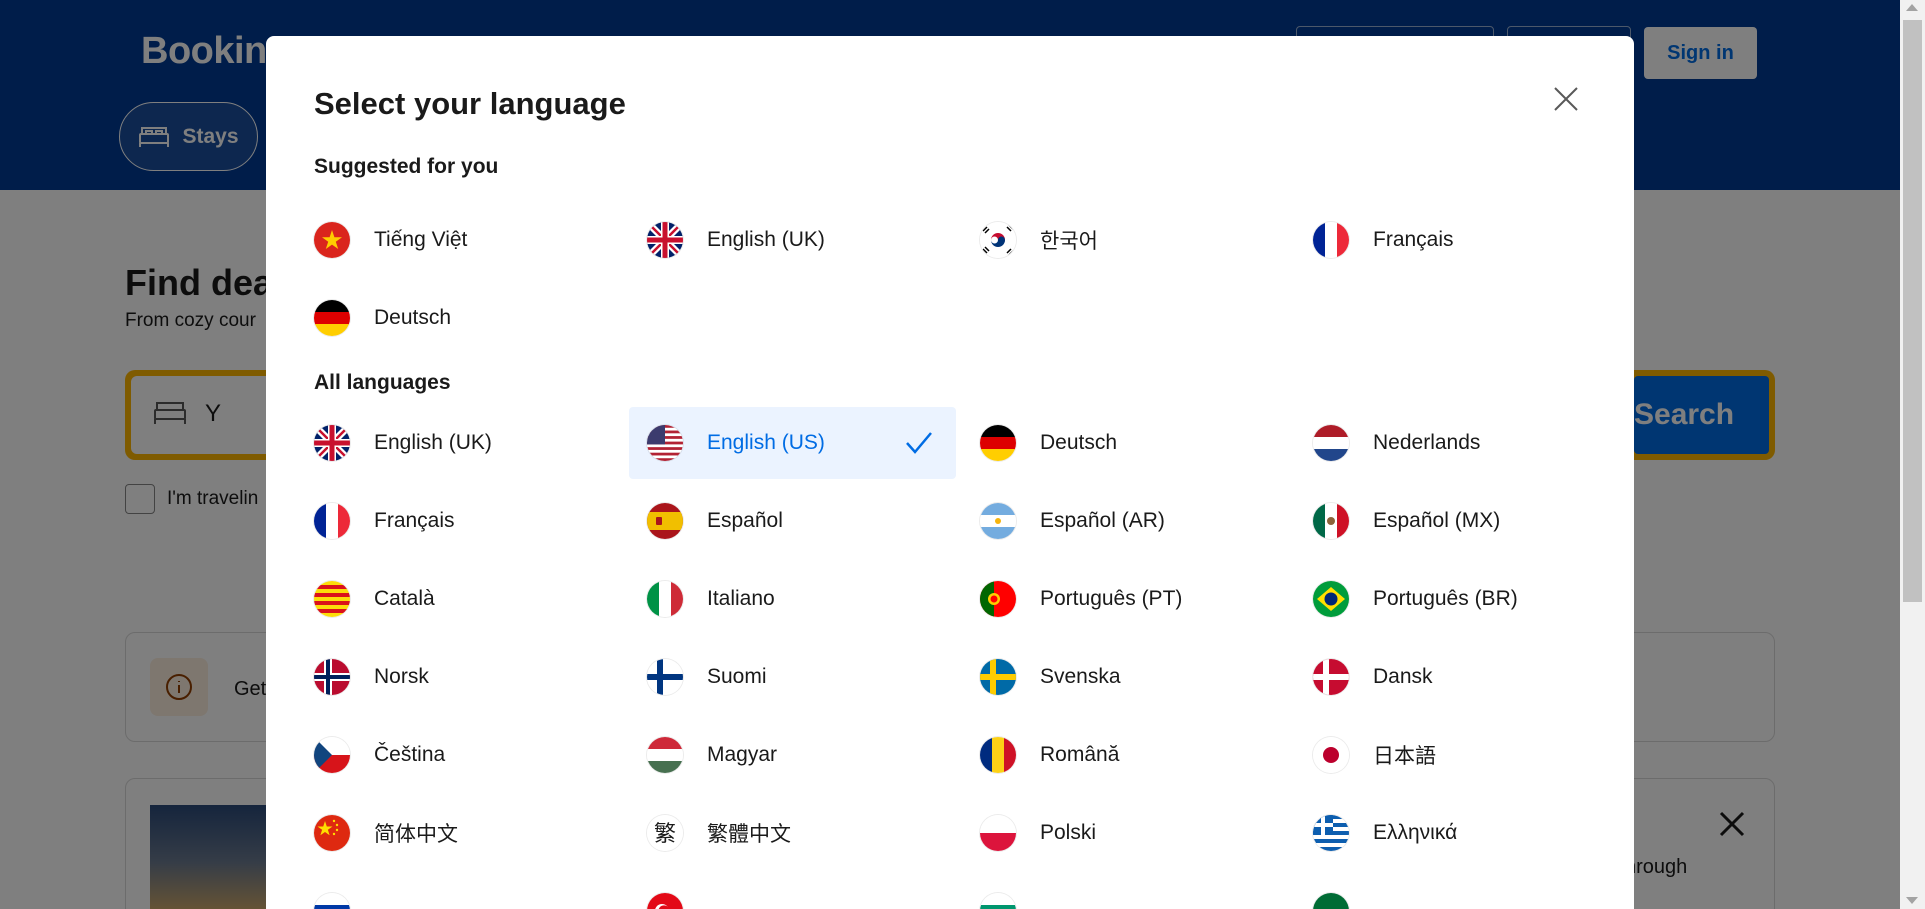  Describe the element at coordinates (410, 754) in the screenshot. I see `language-name: Čeština` at that location.